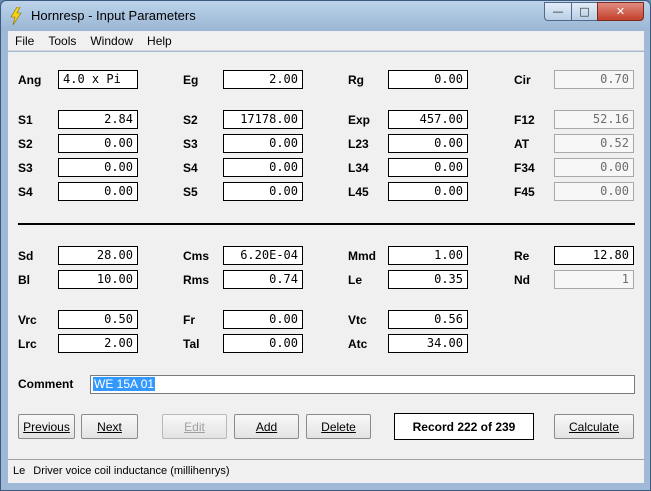 The width and height of the screenshot is (651, 491). I want to click on field-s2: 17178.00, so click(263, 119).